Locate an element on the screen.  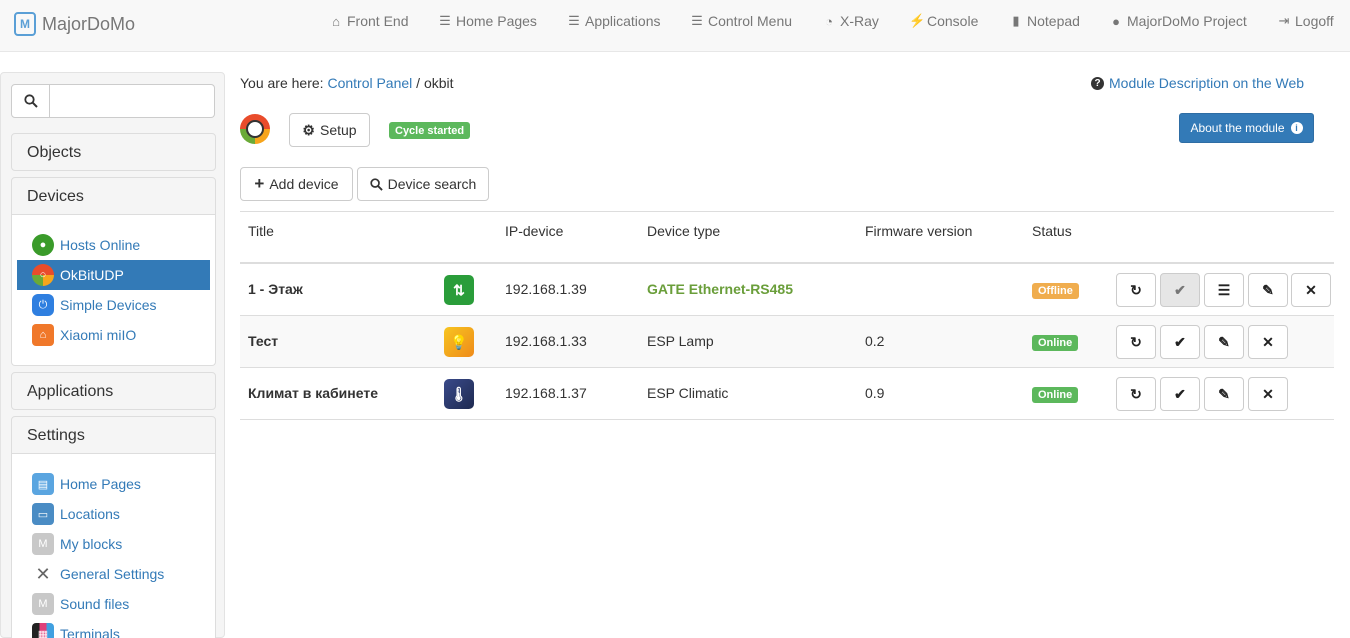
refresh-icon: ↻ is located at coordinates (1136, 341).